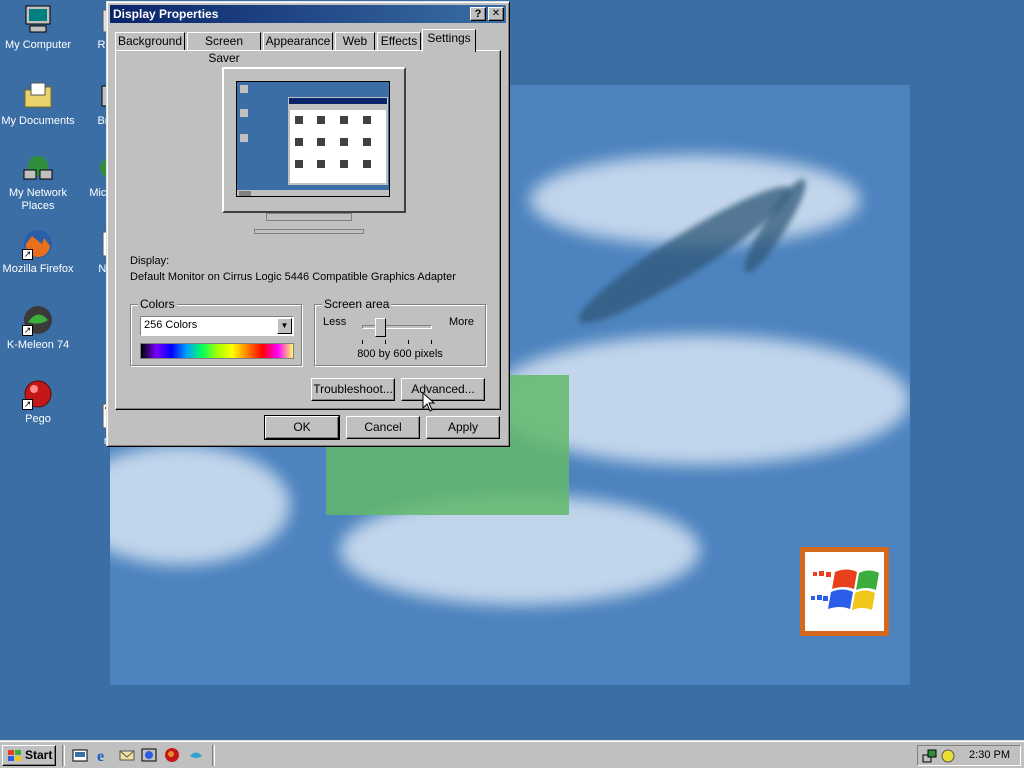 The width and height of the screenshot is (1024, 768). I want to click on slider-ticks, so click(397, 342).